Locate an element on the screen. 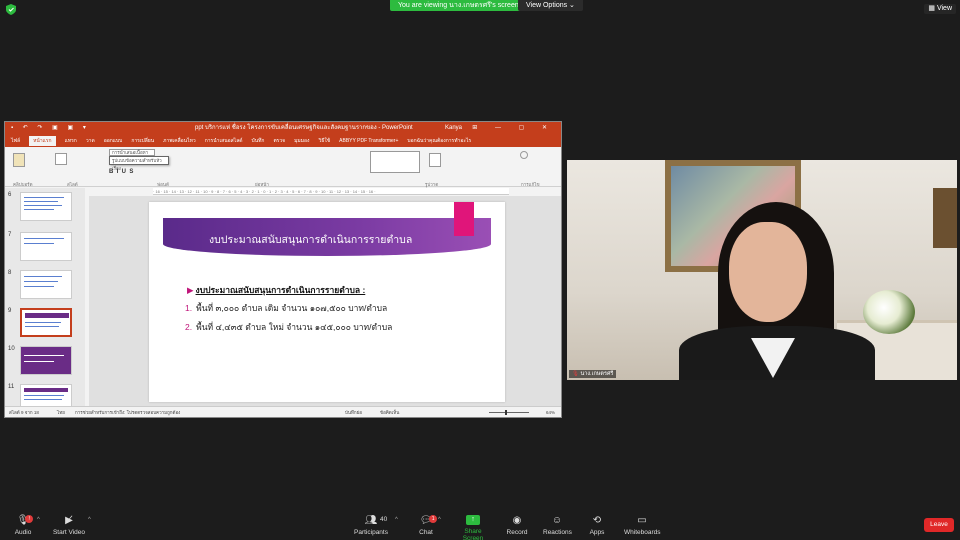 The height and width of the screenshot is (540, 960). ribbon-tab: วาด is located at coordinates (90, 141).